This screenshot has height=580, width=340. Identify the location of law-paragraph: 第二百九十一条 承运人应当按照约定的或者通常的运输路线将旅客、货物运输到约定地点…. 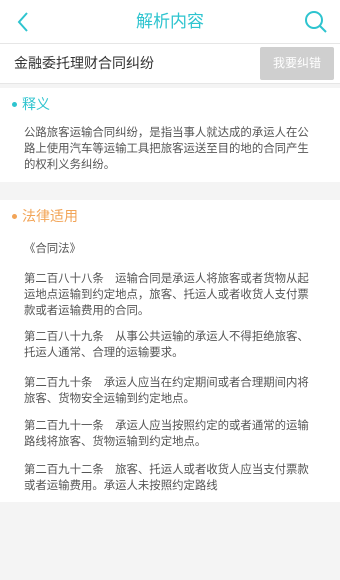
(166, 433).